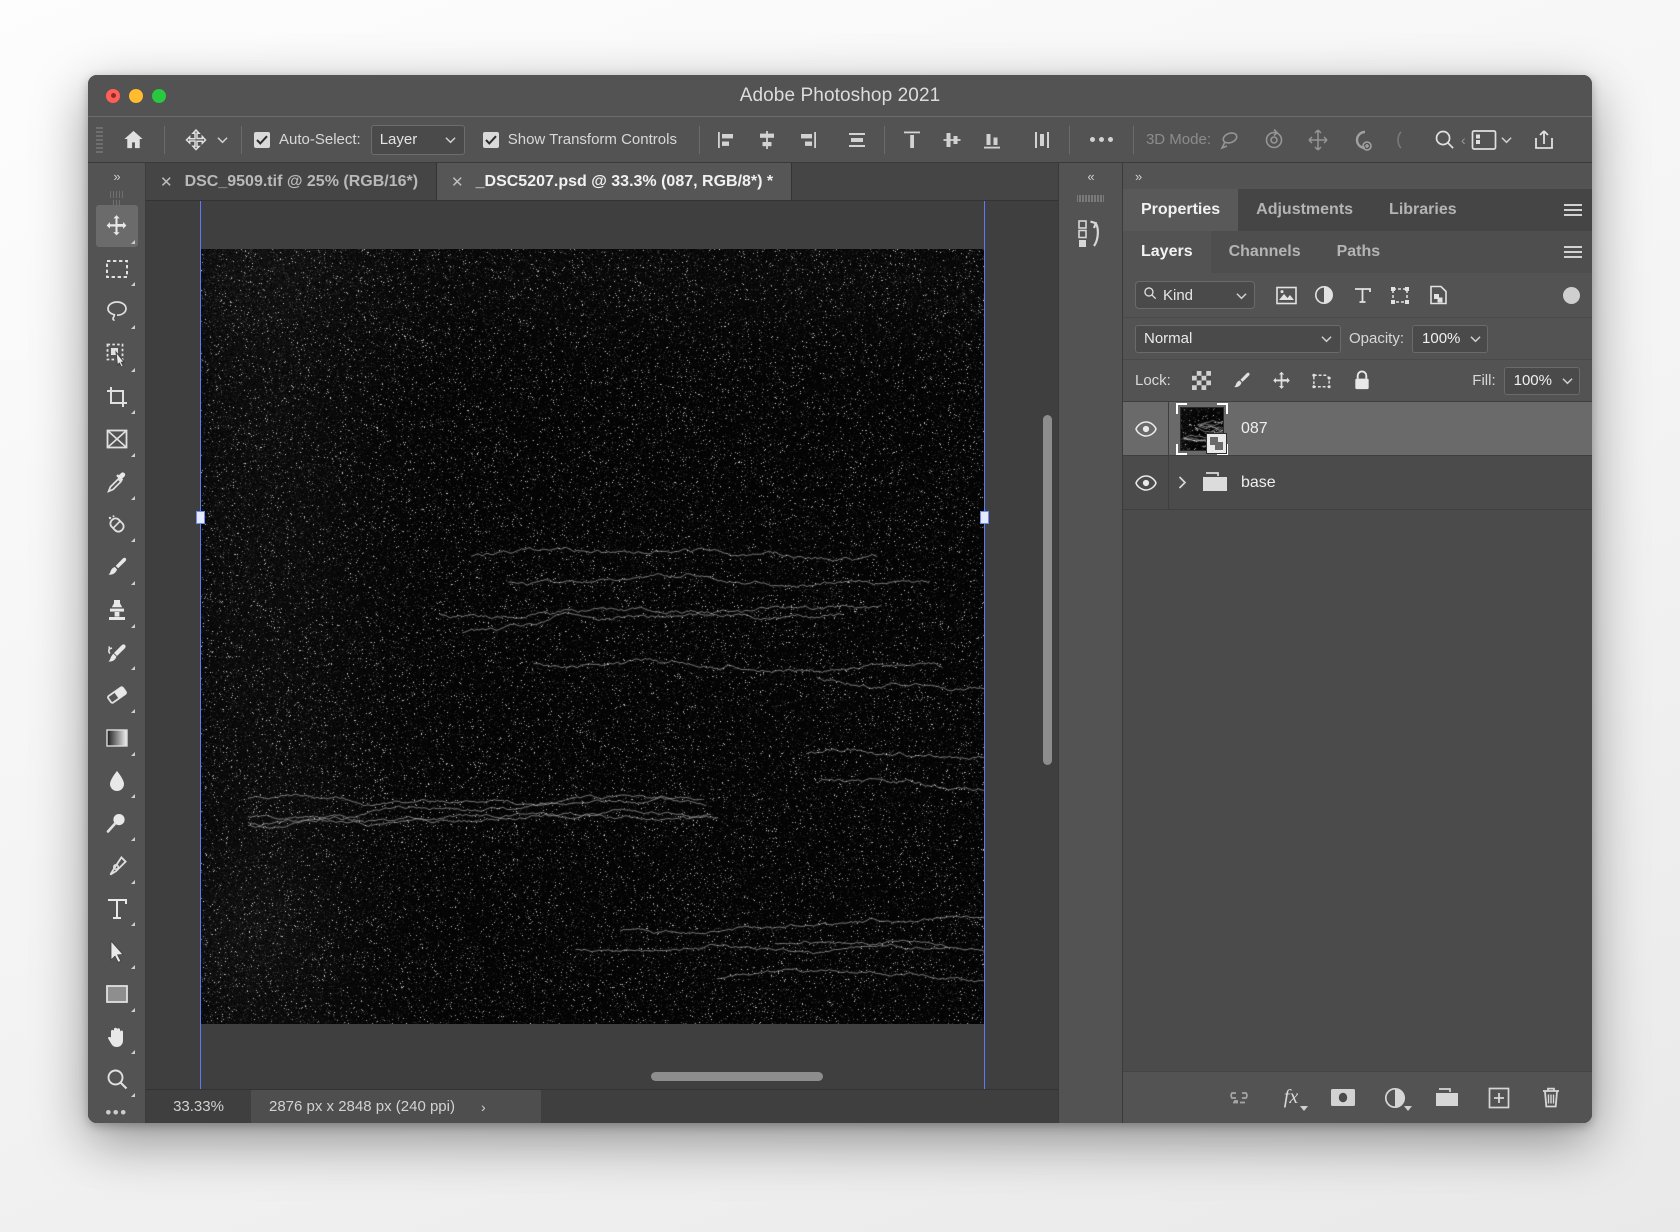  Describe the element at coordinates (992, 140) in the screenshot. I see `align-bottom-edges-icon` at that location.